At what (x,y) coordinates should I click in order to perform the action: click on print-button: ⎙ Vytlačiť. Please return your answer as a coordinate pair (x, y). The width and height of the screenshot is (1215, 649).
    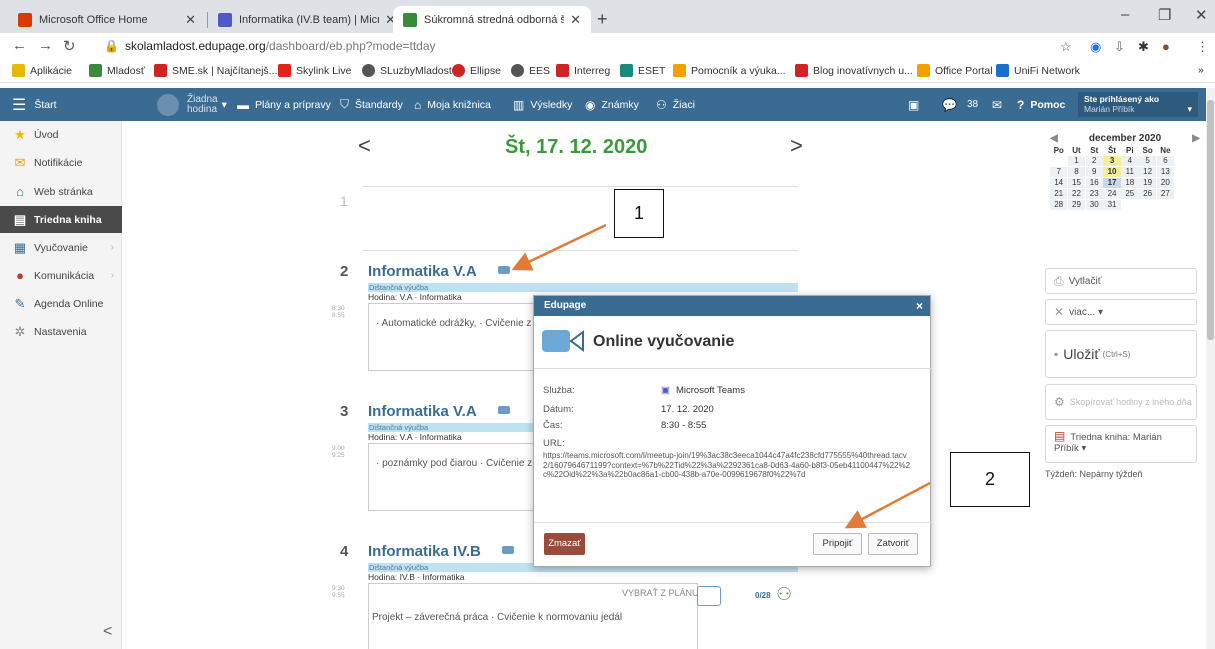
    Looking at the image, I should click on (1121, 281).